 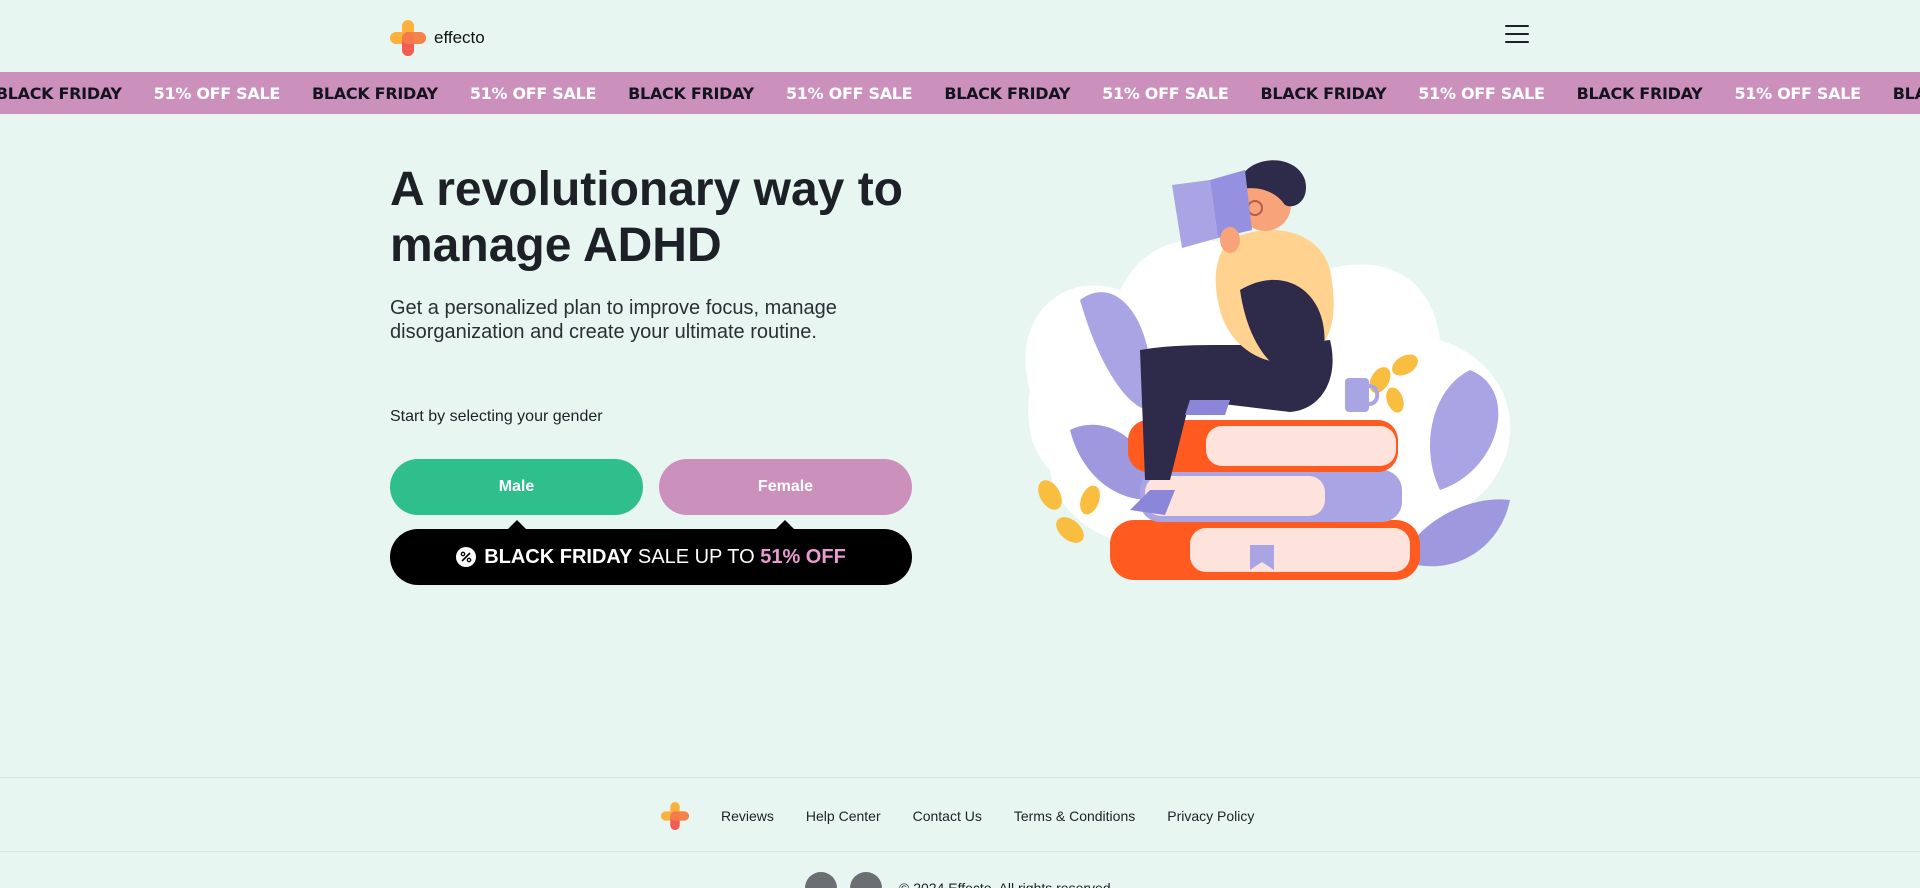 I want to click on footer-bottom: © 2024 Effecto. All rights reserved., so click(x=960, y=870).